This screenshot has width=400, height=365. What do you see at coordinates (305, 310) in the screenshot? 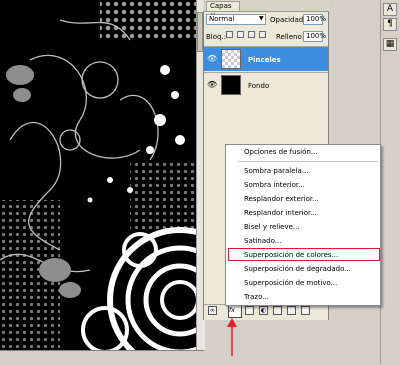
I see `trash-icon` at bounding box center [305, 310].